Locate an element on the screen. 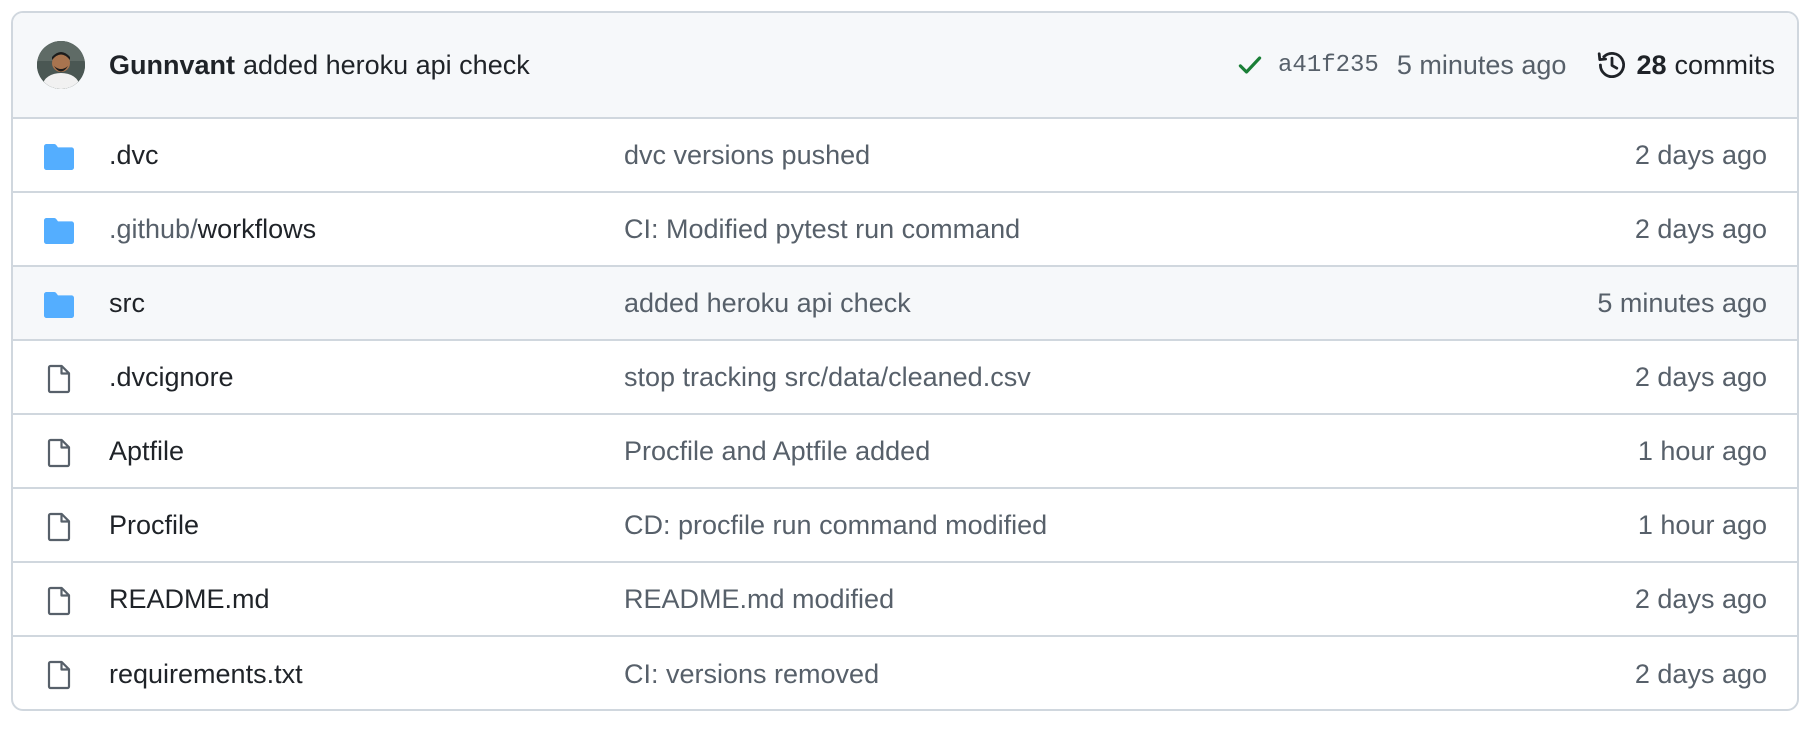 This screenshot has height=732, width=1810. file-path-prefix: .github/ is located at coordinates (153, 228).